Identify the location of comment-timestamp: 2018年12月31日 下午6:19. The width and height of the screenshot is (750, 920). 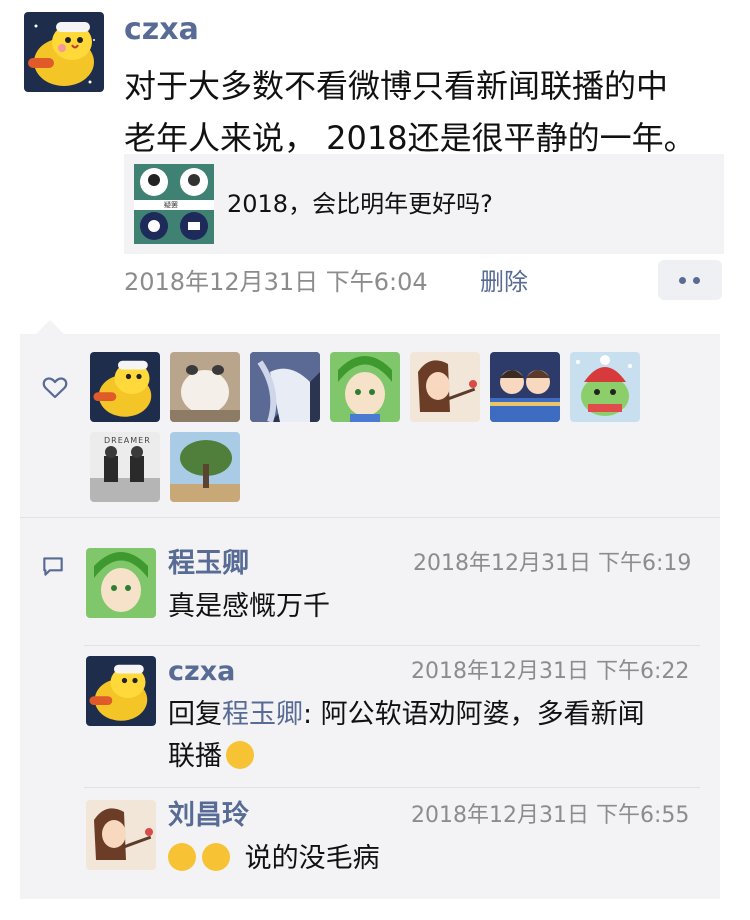
(552, 563).